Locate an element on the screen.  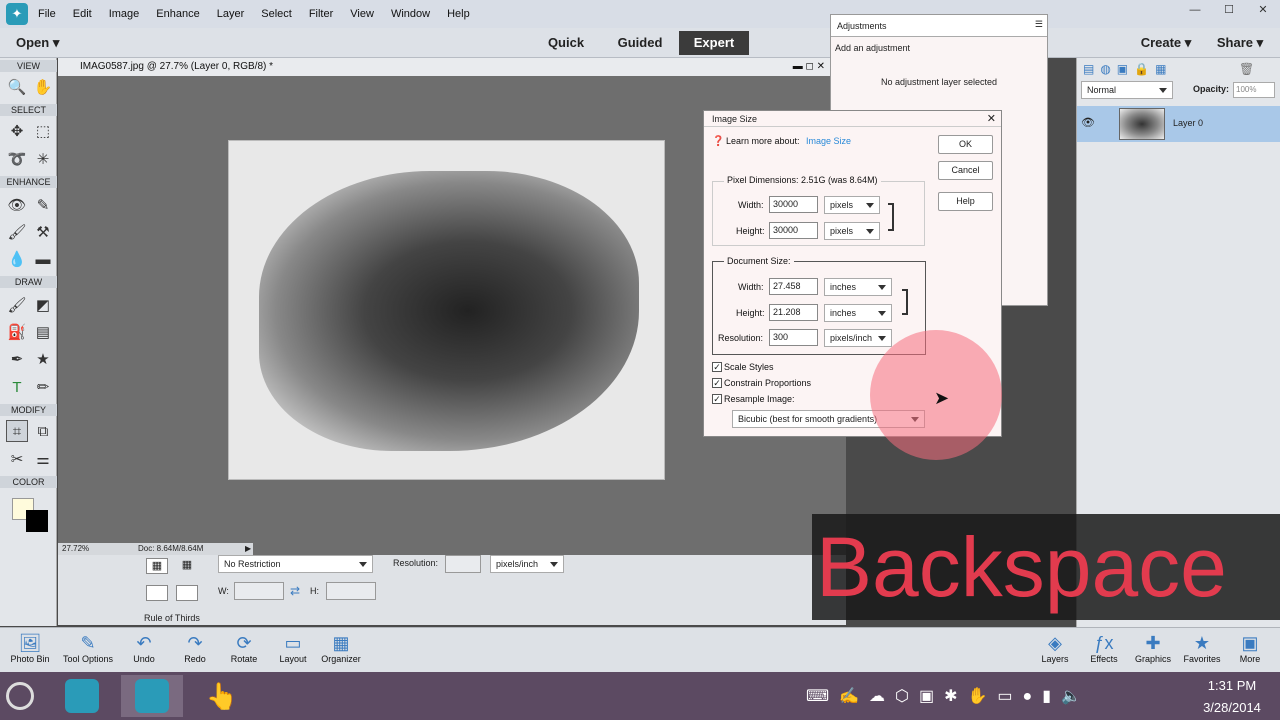
content-move-icon: ✂ is located at coordinates (17, 459).